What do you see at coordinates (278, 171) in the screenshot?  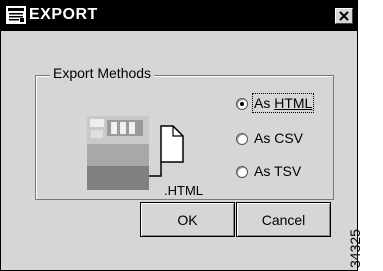 I see `as-tsv-label: As TSV` at bounding box center [278, 171].